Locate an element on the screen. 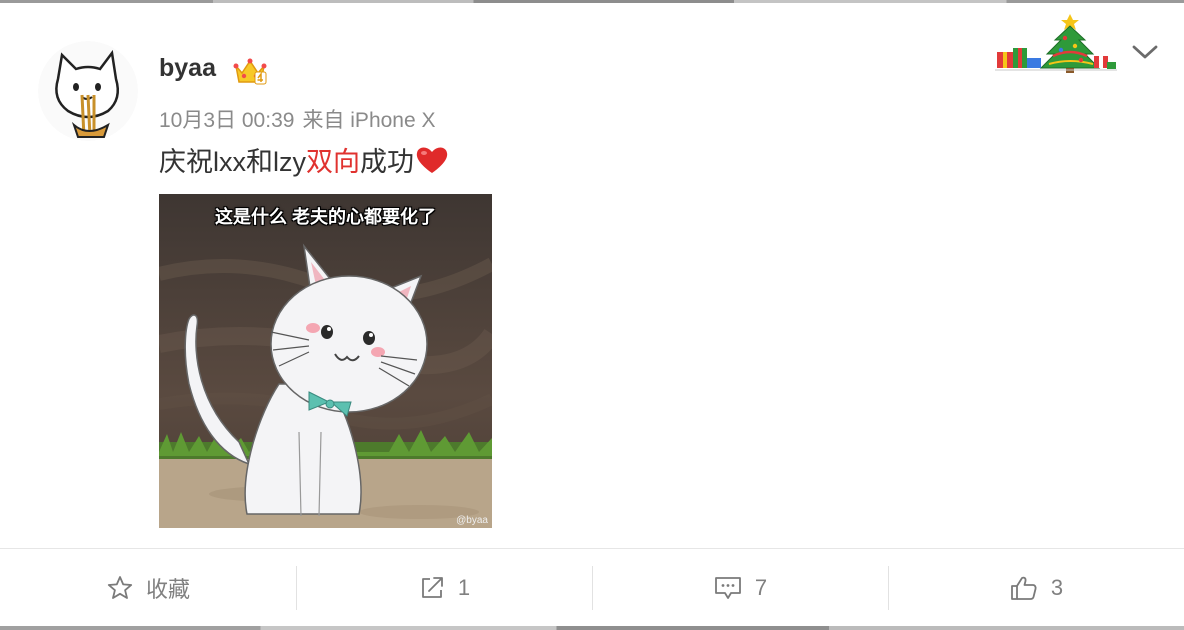 This screenshot has height=630, width=1184. post-text: 庆祝lxx和lzy双向成功 is located at coordinates (304, 164).